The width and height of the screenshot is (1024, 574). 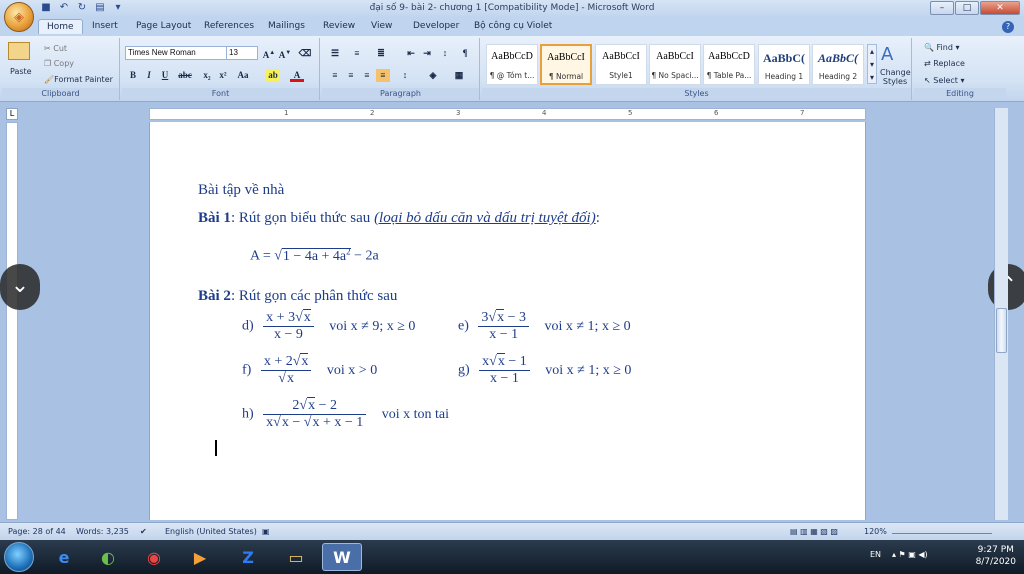 What do you see at coordinates (19, 51) in the screenshot?
I see `paste-icon` at bounding box center [19, 51].